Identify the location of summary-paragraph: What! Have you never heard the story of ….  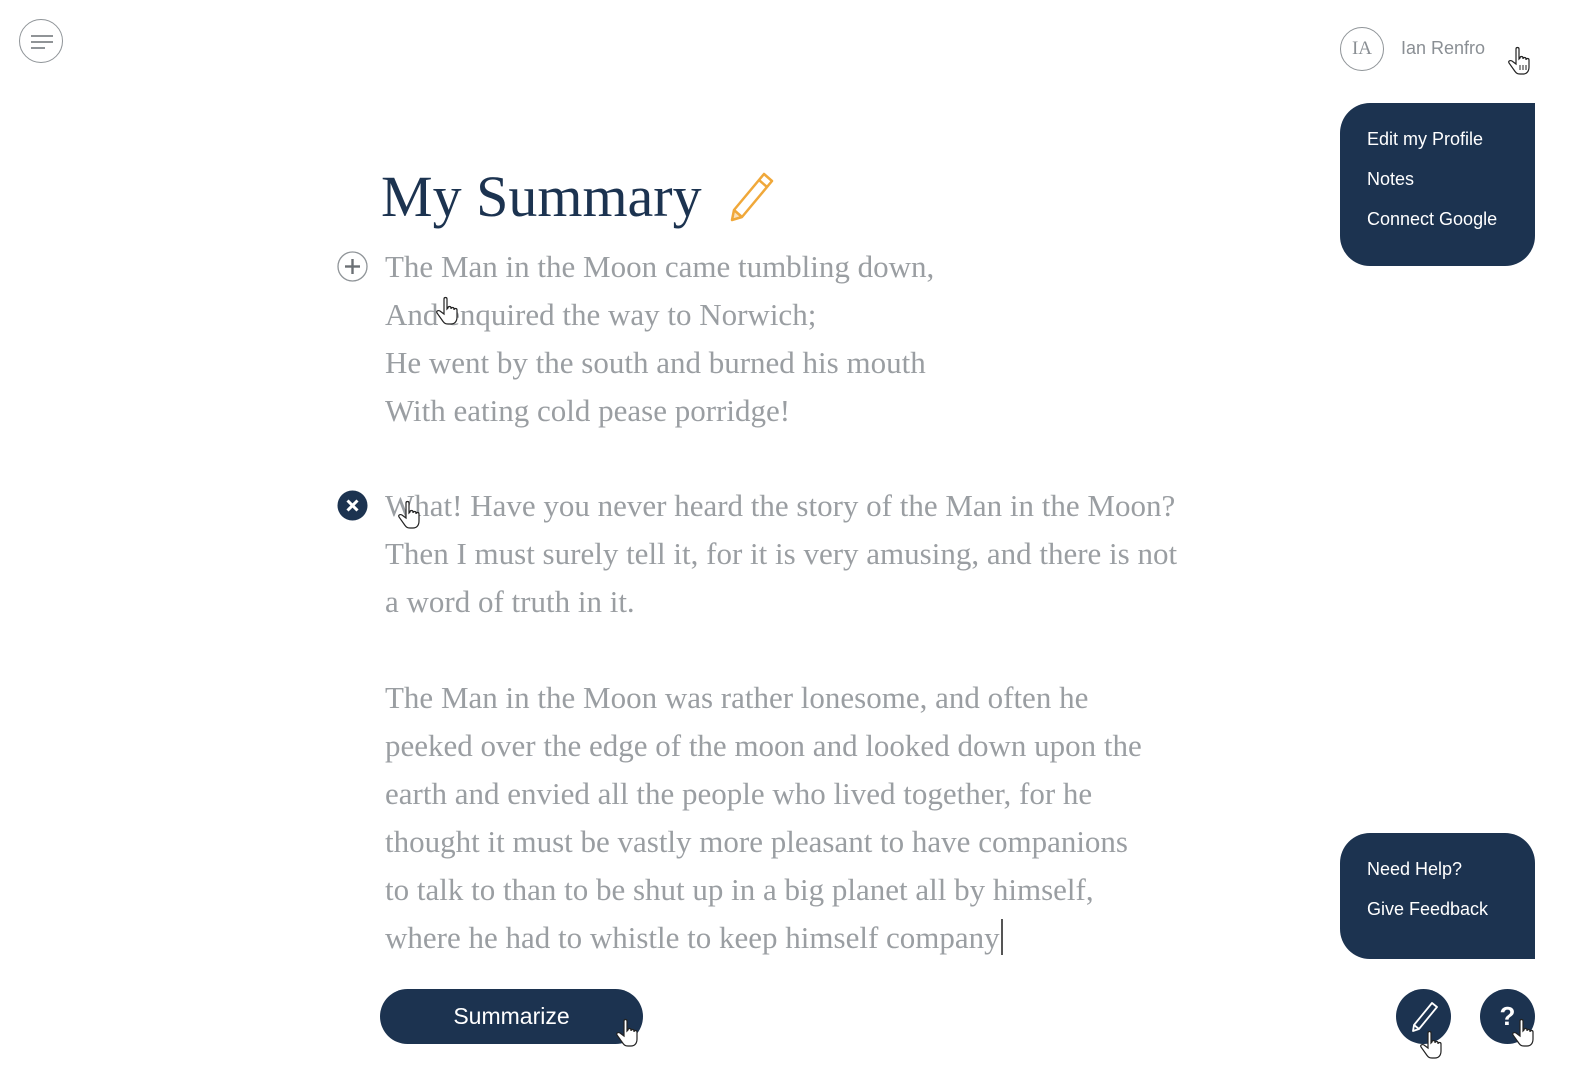
(781, 554).